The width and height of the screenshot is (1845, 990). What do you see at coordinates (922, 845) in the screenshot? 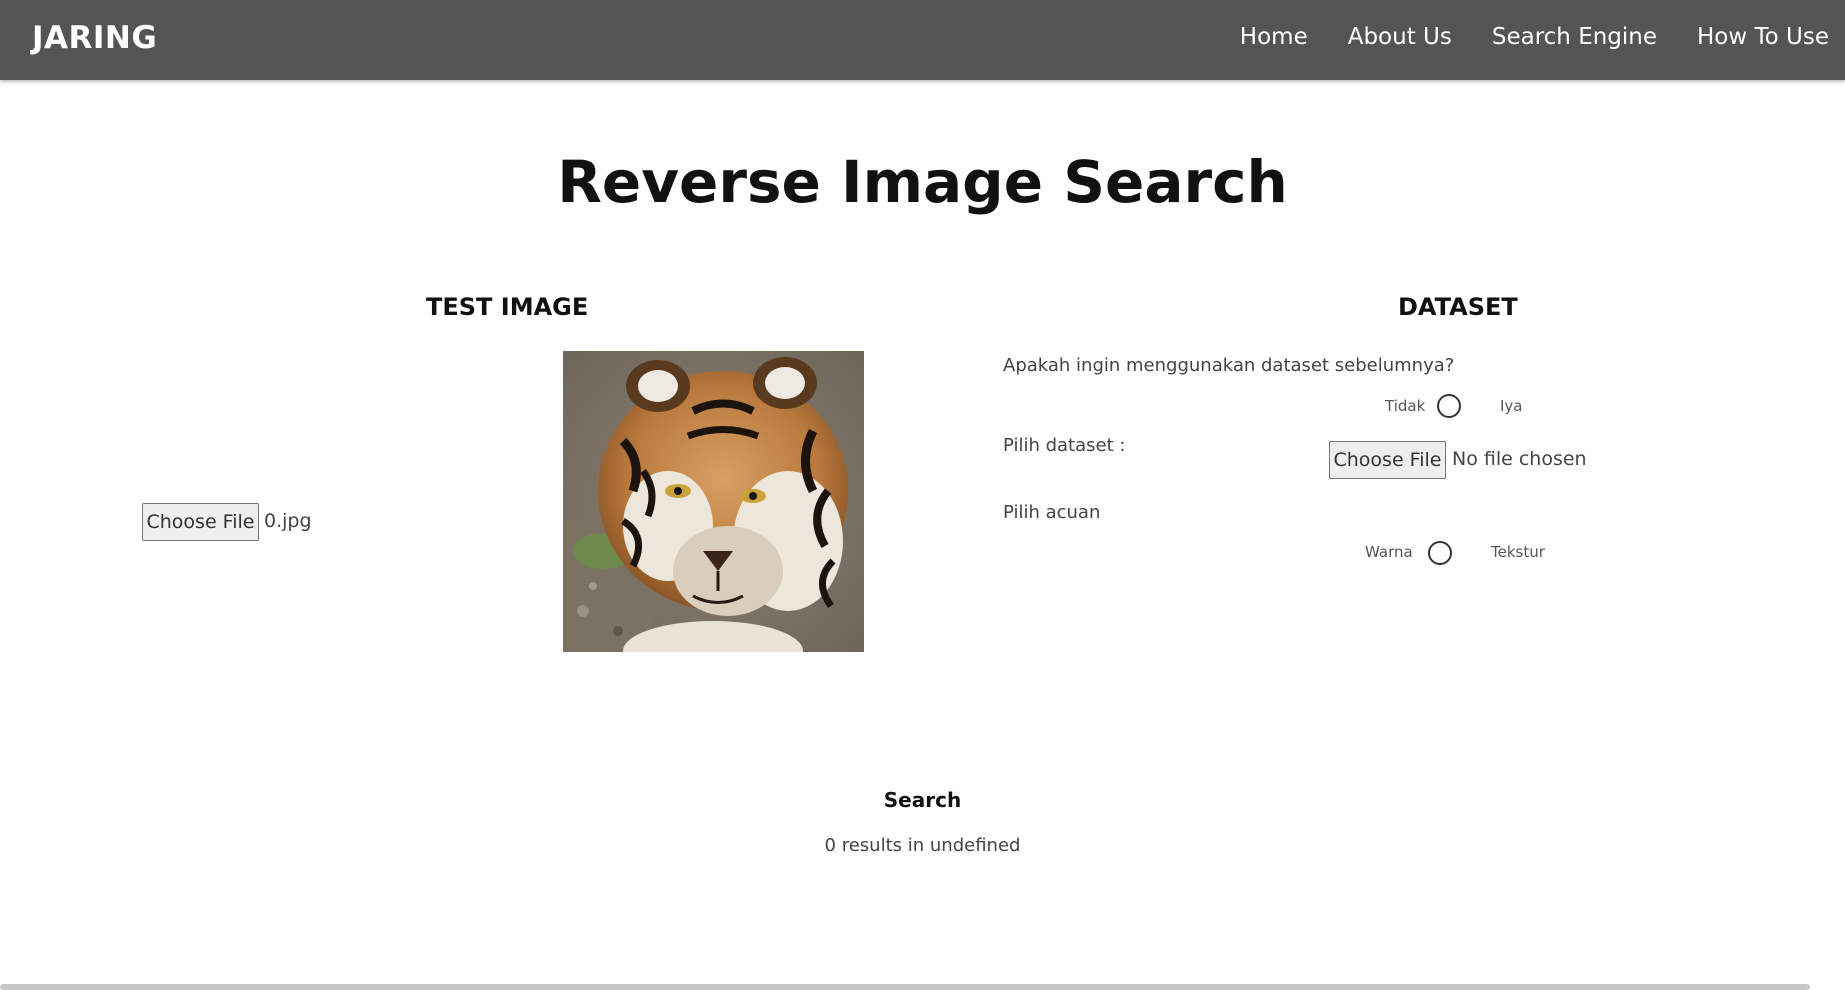
I see `results-summary: 0 results in undefined` at bounding box center [922, 845].